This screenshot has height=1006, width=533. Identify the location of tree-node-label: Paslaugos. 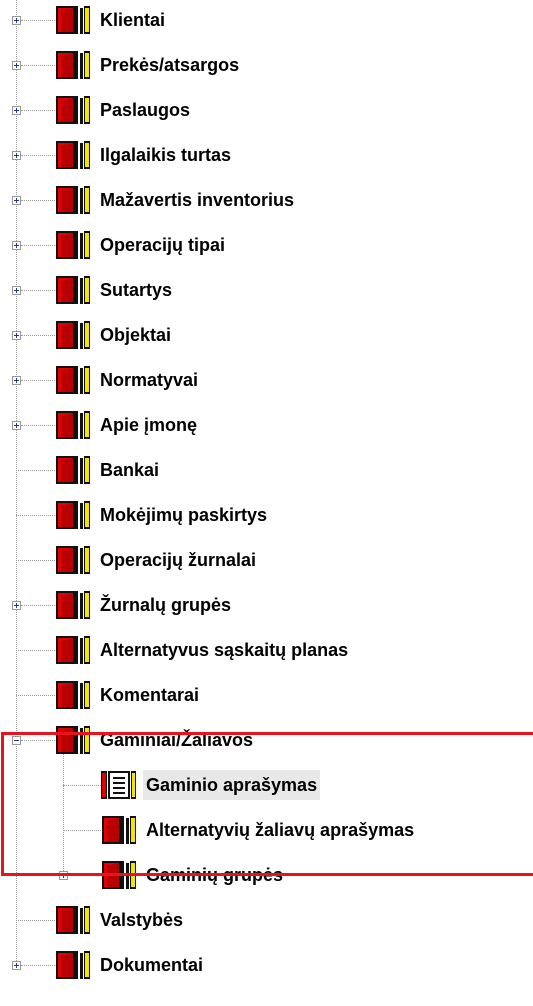
(145, 110).